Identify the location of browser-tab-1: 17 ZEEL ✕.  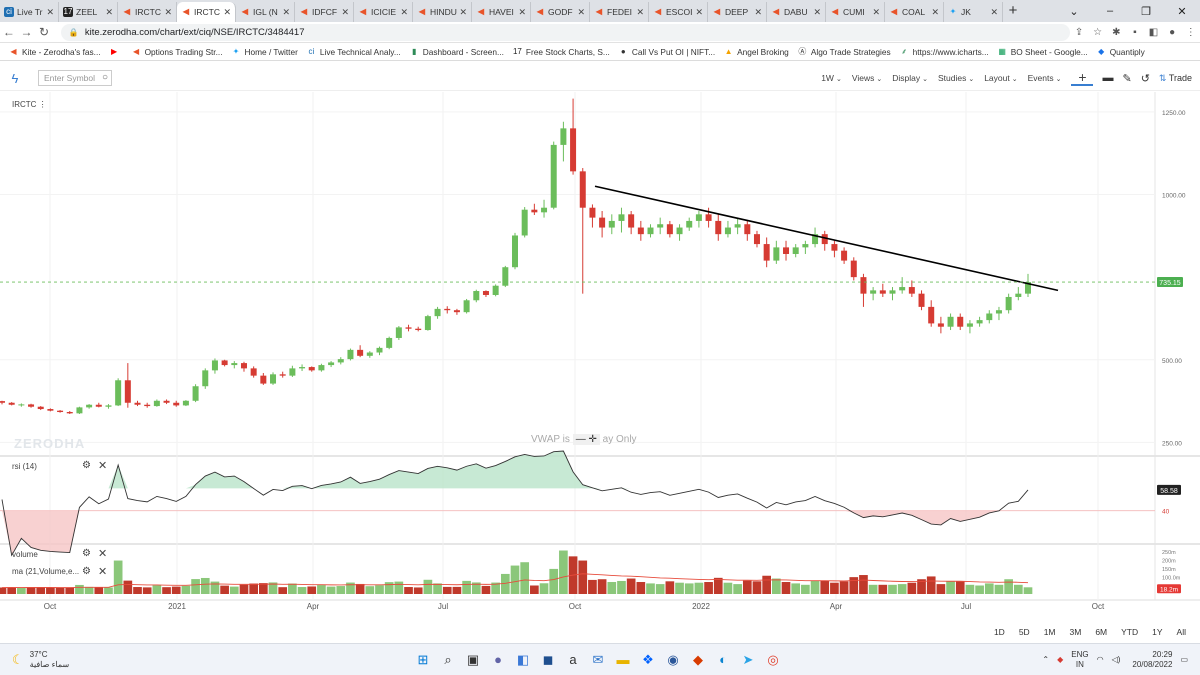
(88, 12).